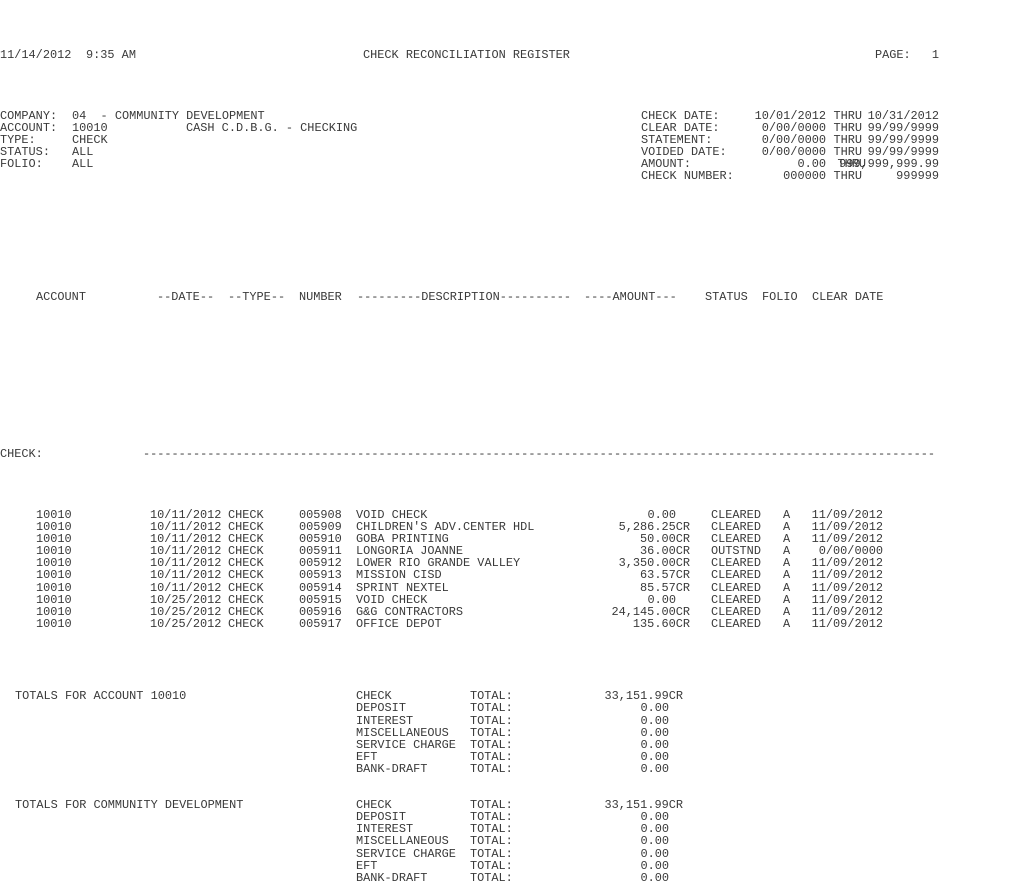 The image size is (1020, 896). What do you see at coordinates (101, 696) in the screenshot?
I see `totals-heading: TOTALS FOR ACCOUNT 10010` at bounding box center [101, 696].